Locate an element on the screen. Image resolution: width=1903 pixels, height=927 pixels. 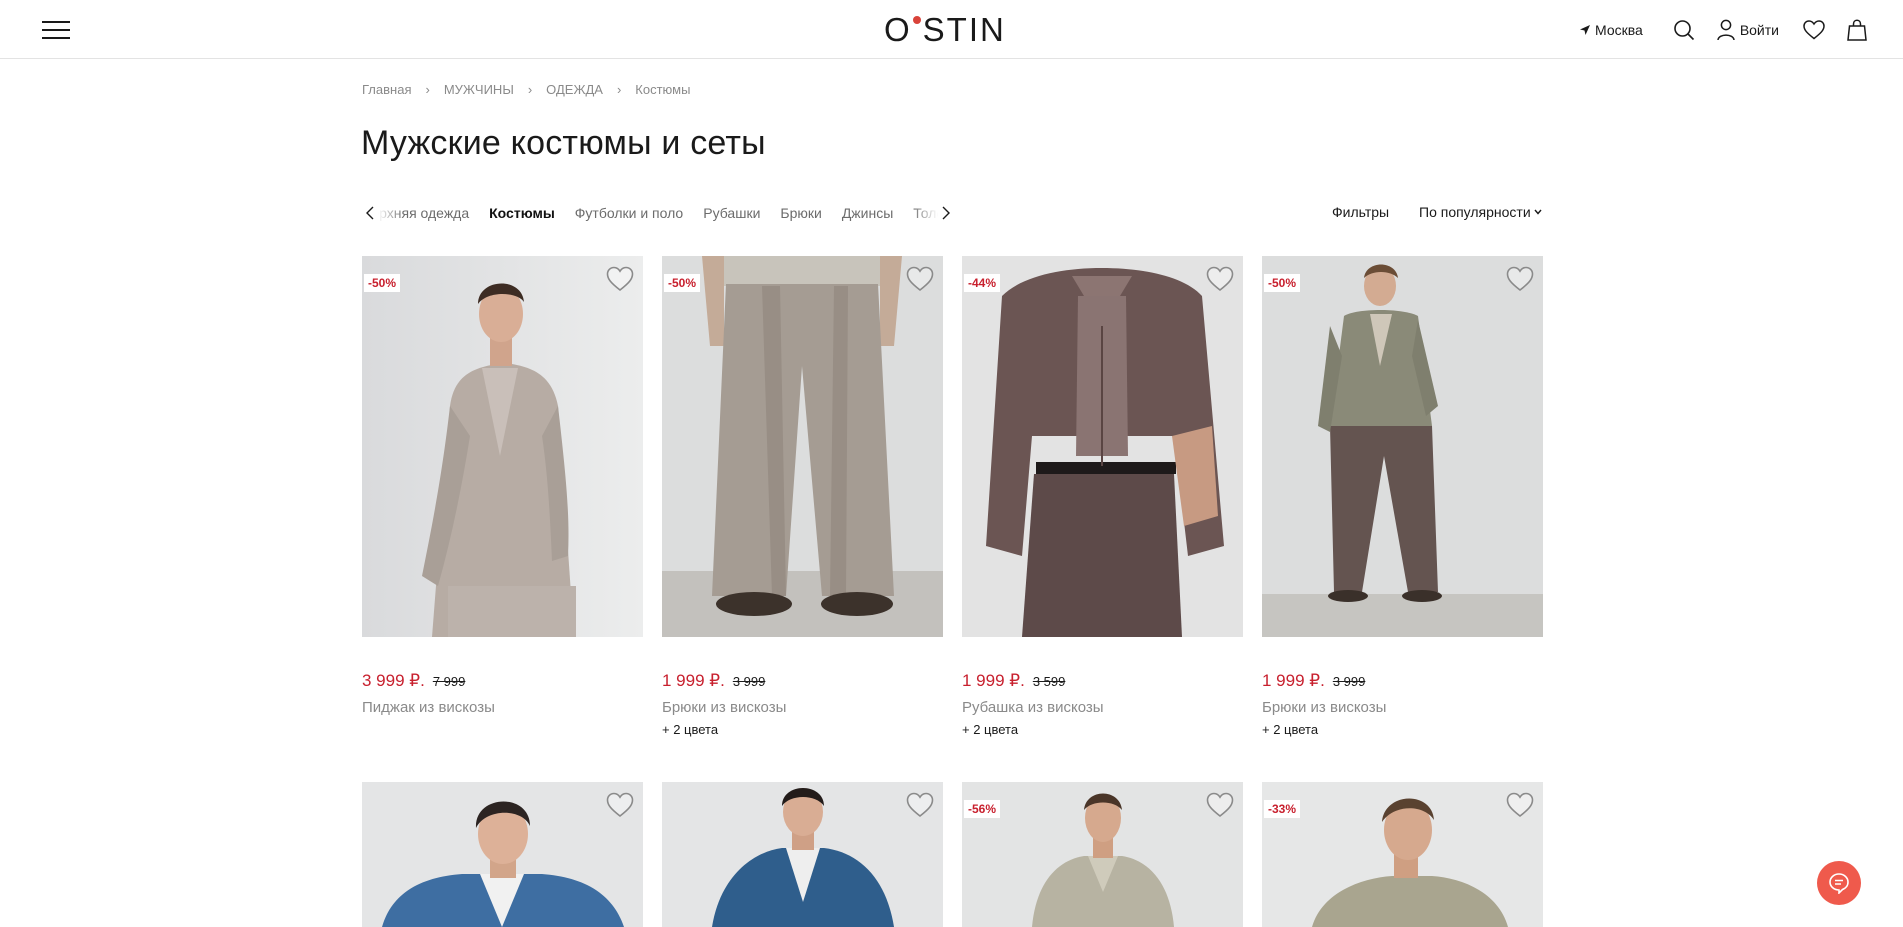
chat-support-button is located at coordinates (1839, 883).